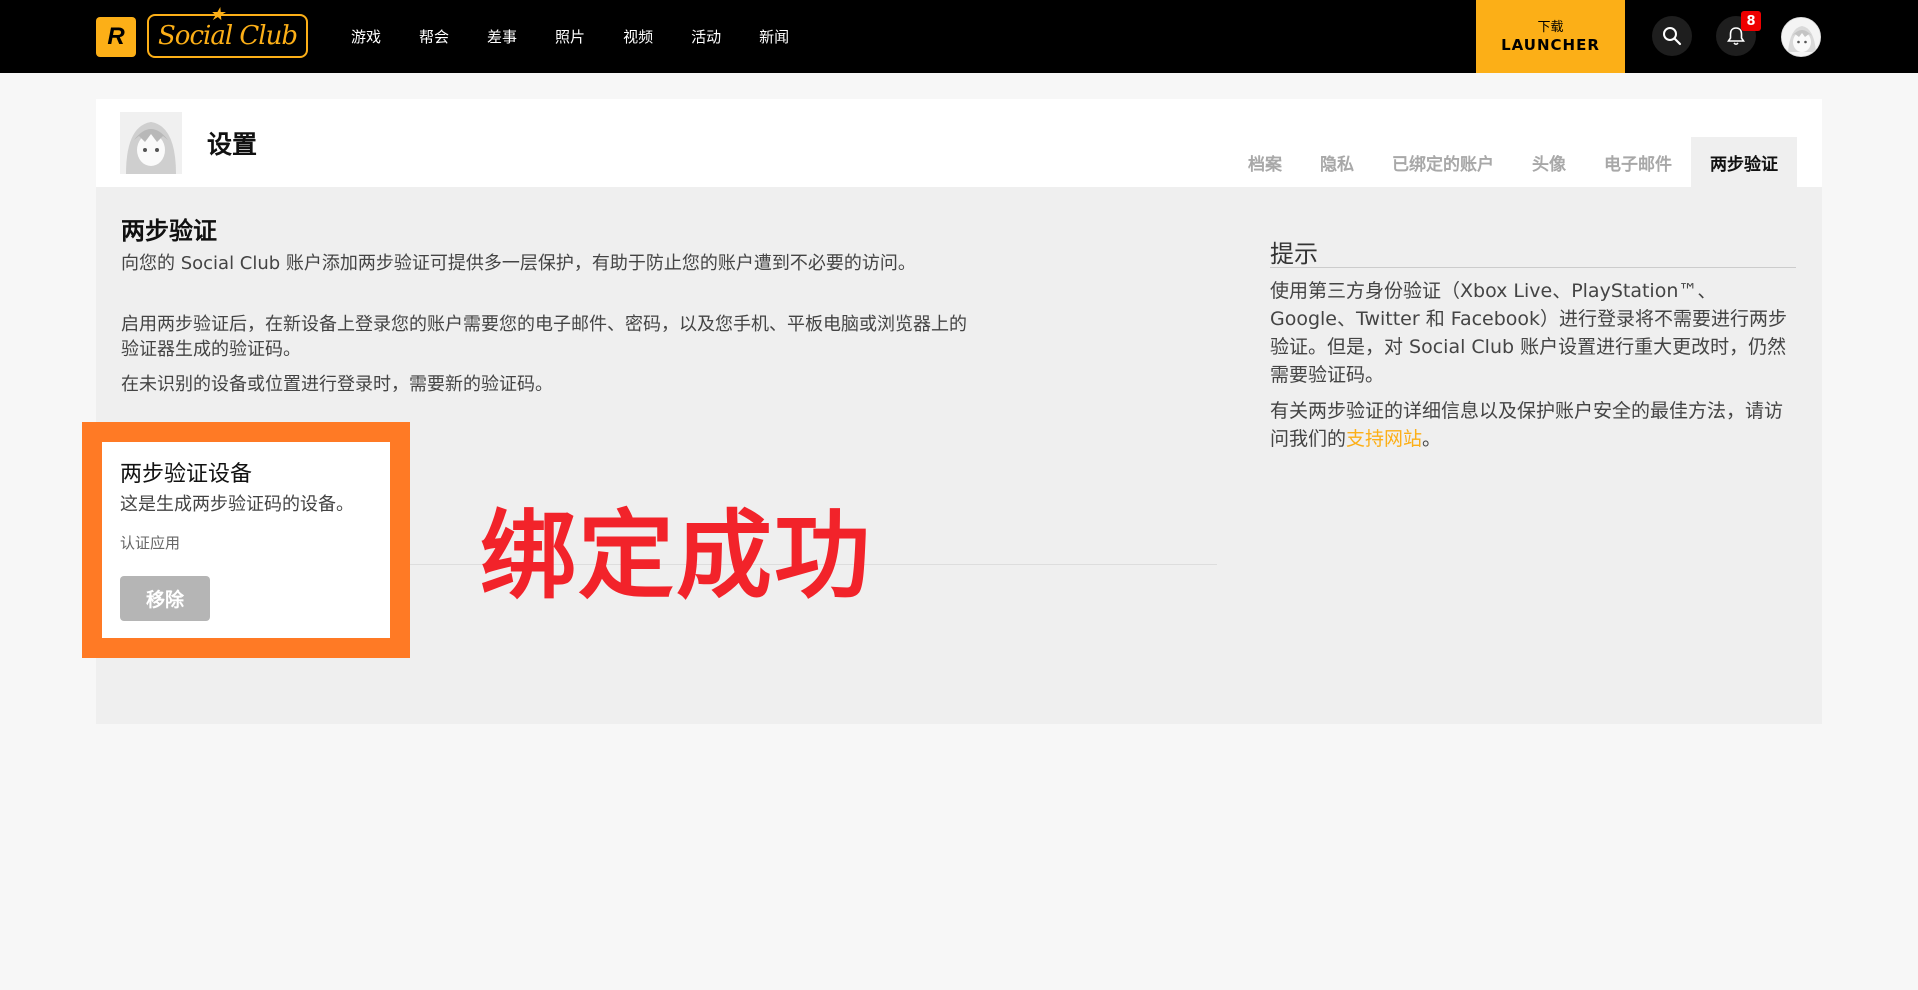 The height and width of the screenshot is (990, 1918). I want to click on launcher-label-line2: LAUNCHER, so click(1550, 44).